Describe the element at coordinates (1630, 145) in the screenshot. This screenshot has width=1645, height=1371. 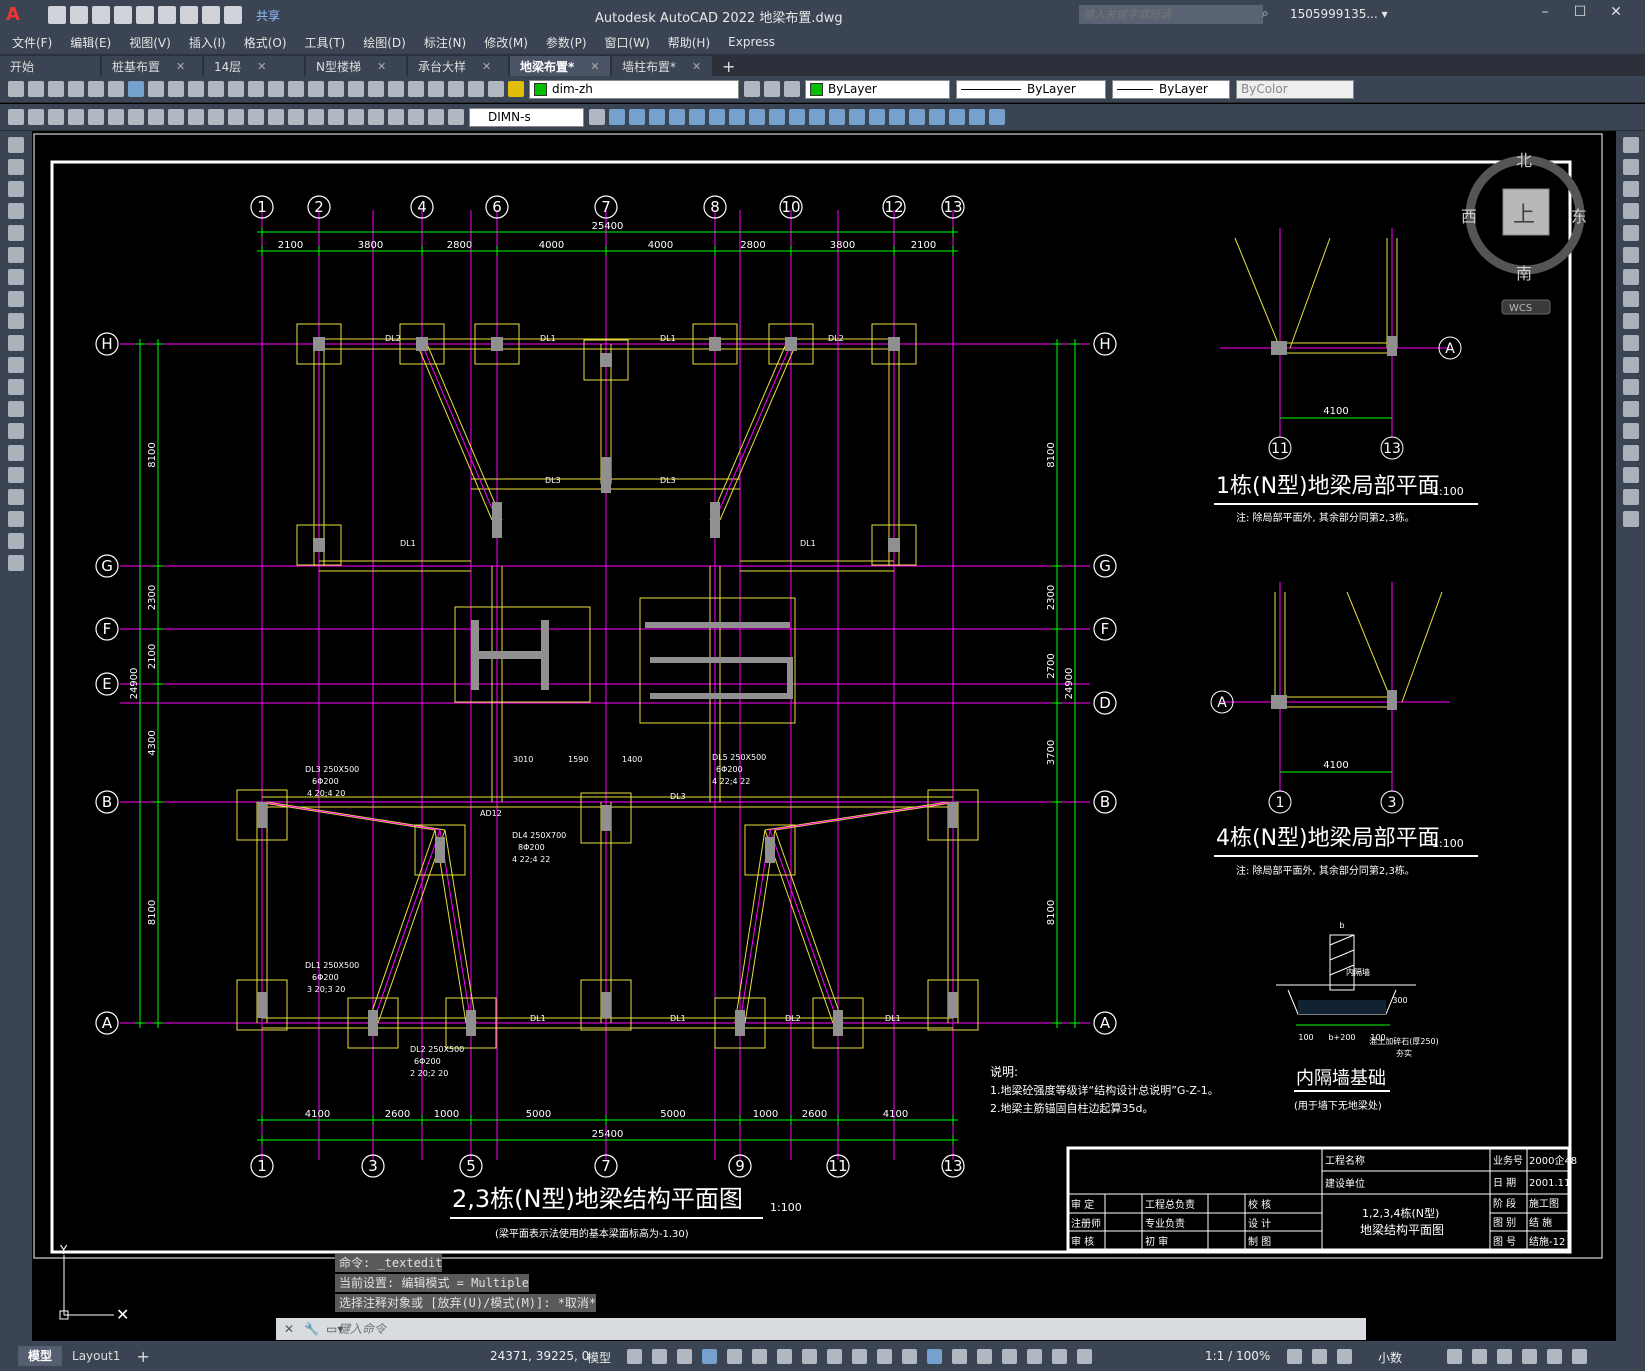
I see `erase-icon` at that location.